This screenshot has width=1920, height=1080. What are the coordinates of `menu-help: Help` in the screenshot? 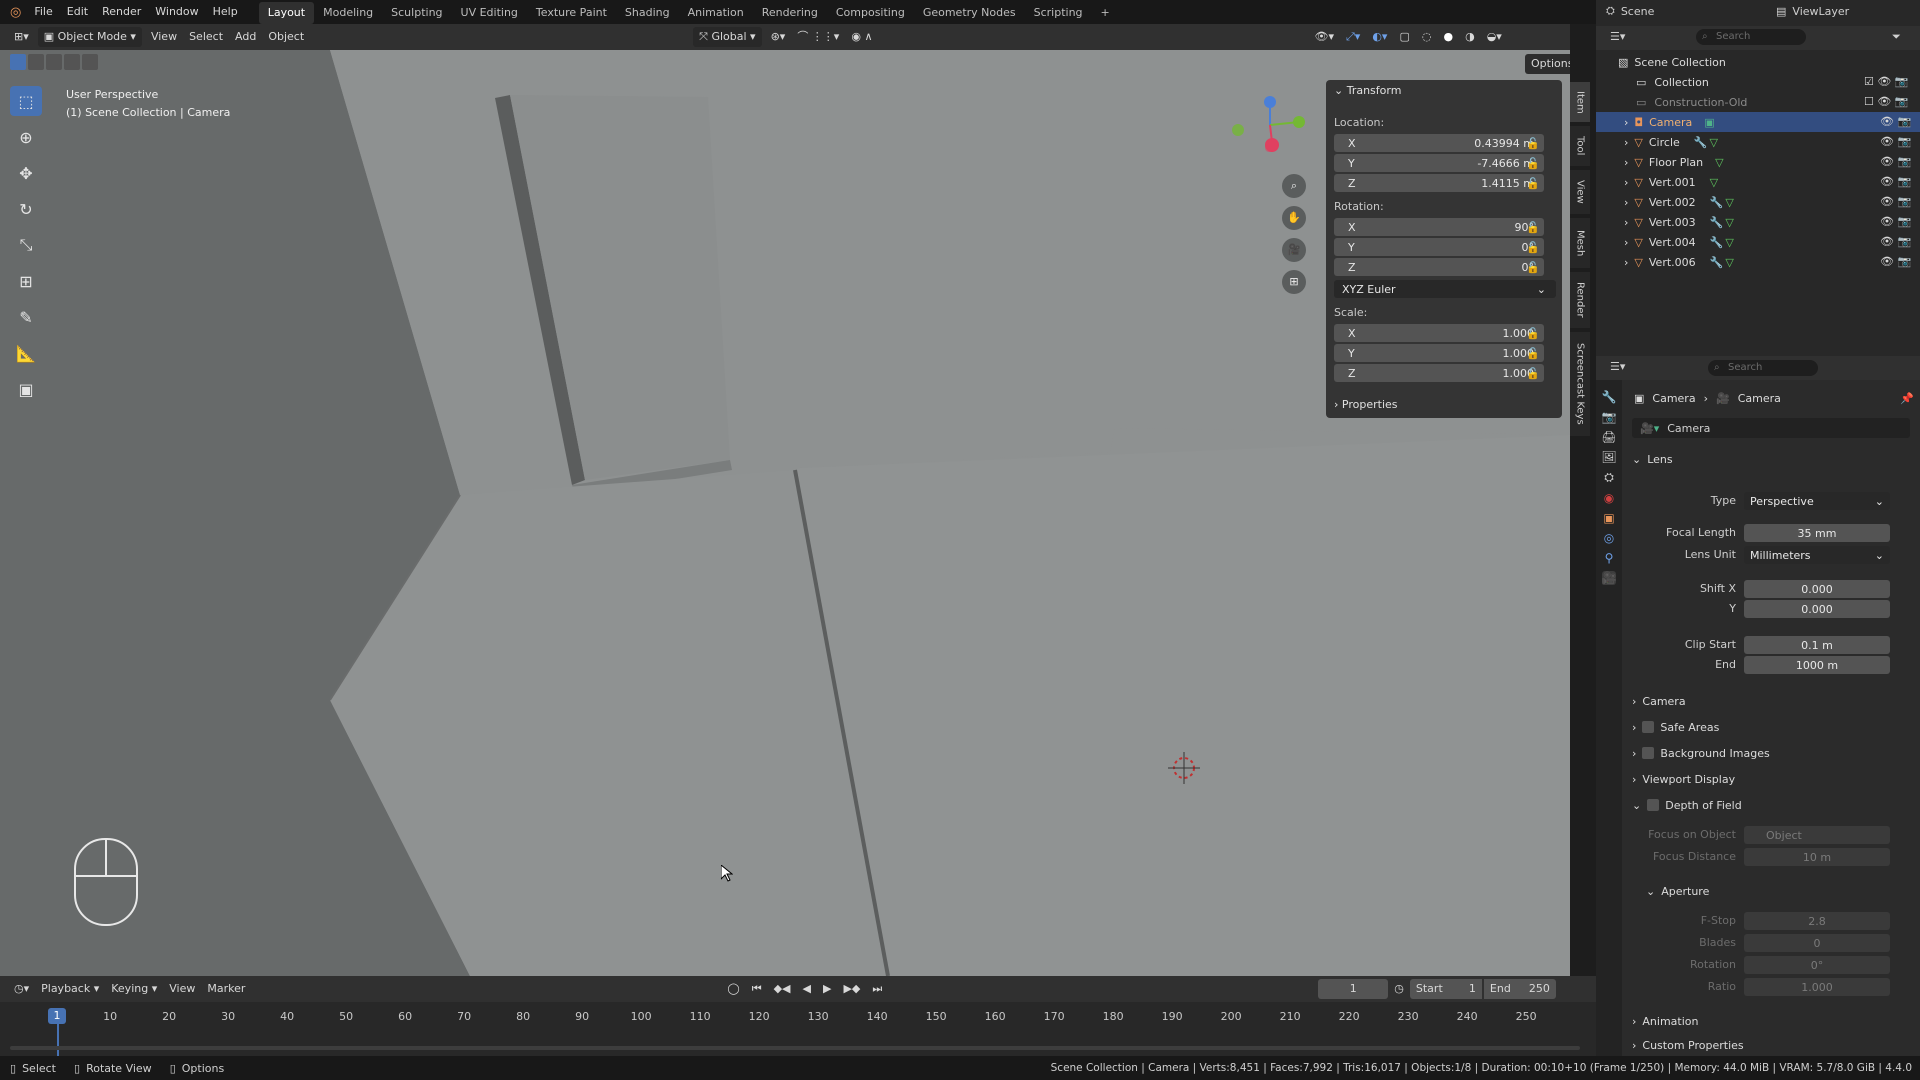 It's located at (225, 12).